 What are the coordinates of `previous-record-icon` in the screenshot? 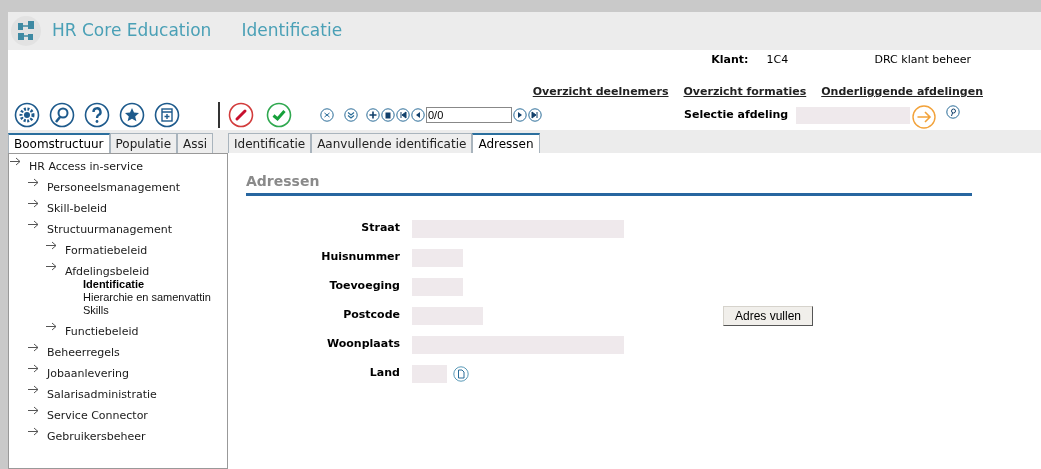 It's located at (418, 115).